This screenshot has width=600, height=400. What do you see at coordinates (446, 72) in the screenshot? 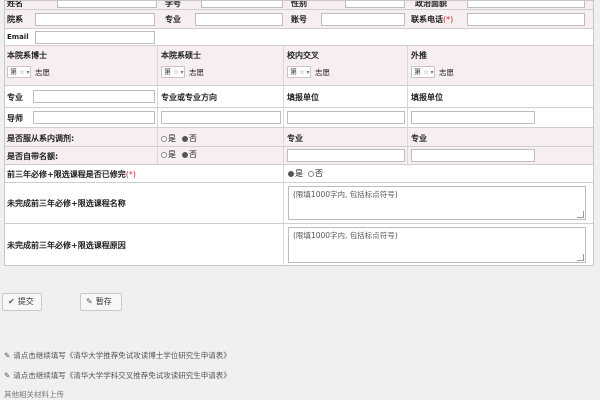
I see `external-suffix: 志愿` at bounding box center [446, 72].